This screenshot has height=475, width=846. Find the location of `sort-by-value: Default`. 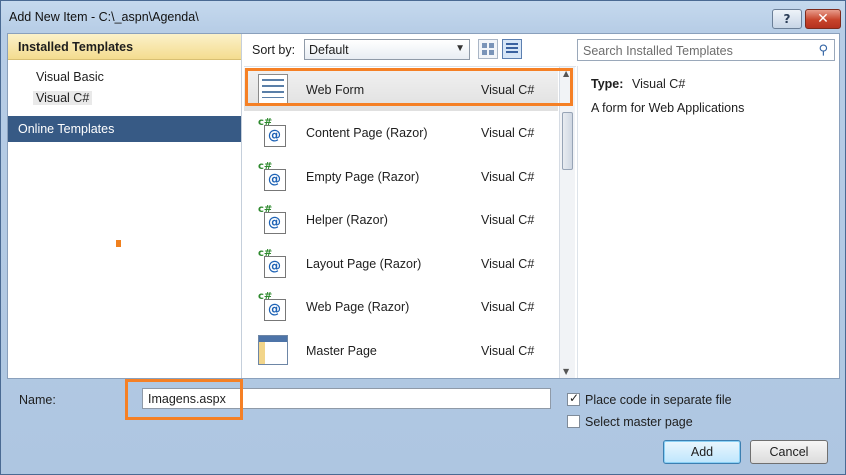

sort-by-value: Default is located at coordinates (329, 50).